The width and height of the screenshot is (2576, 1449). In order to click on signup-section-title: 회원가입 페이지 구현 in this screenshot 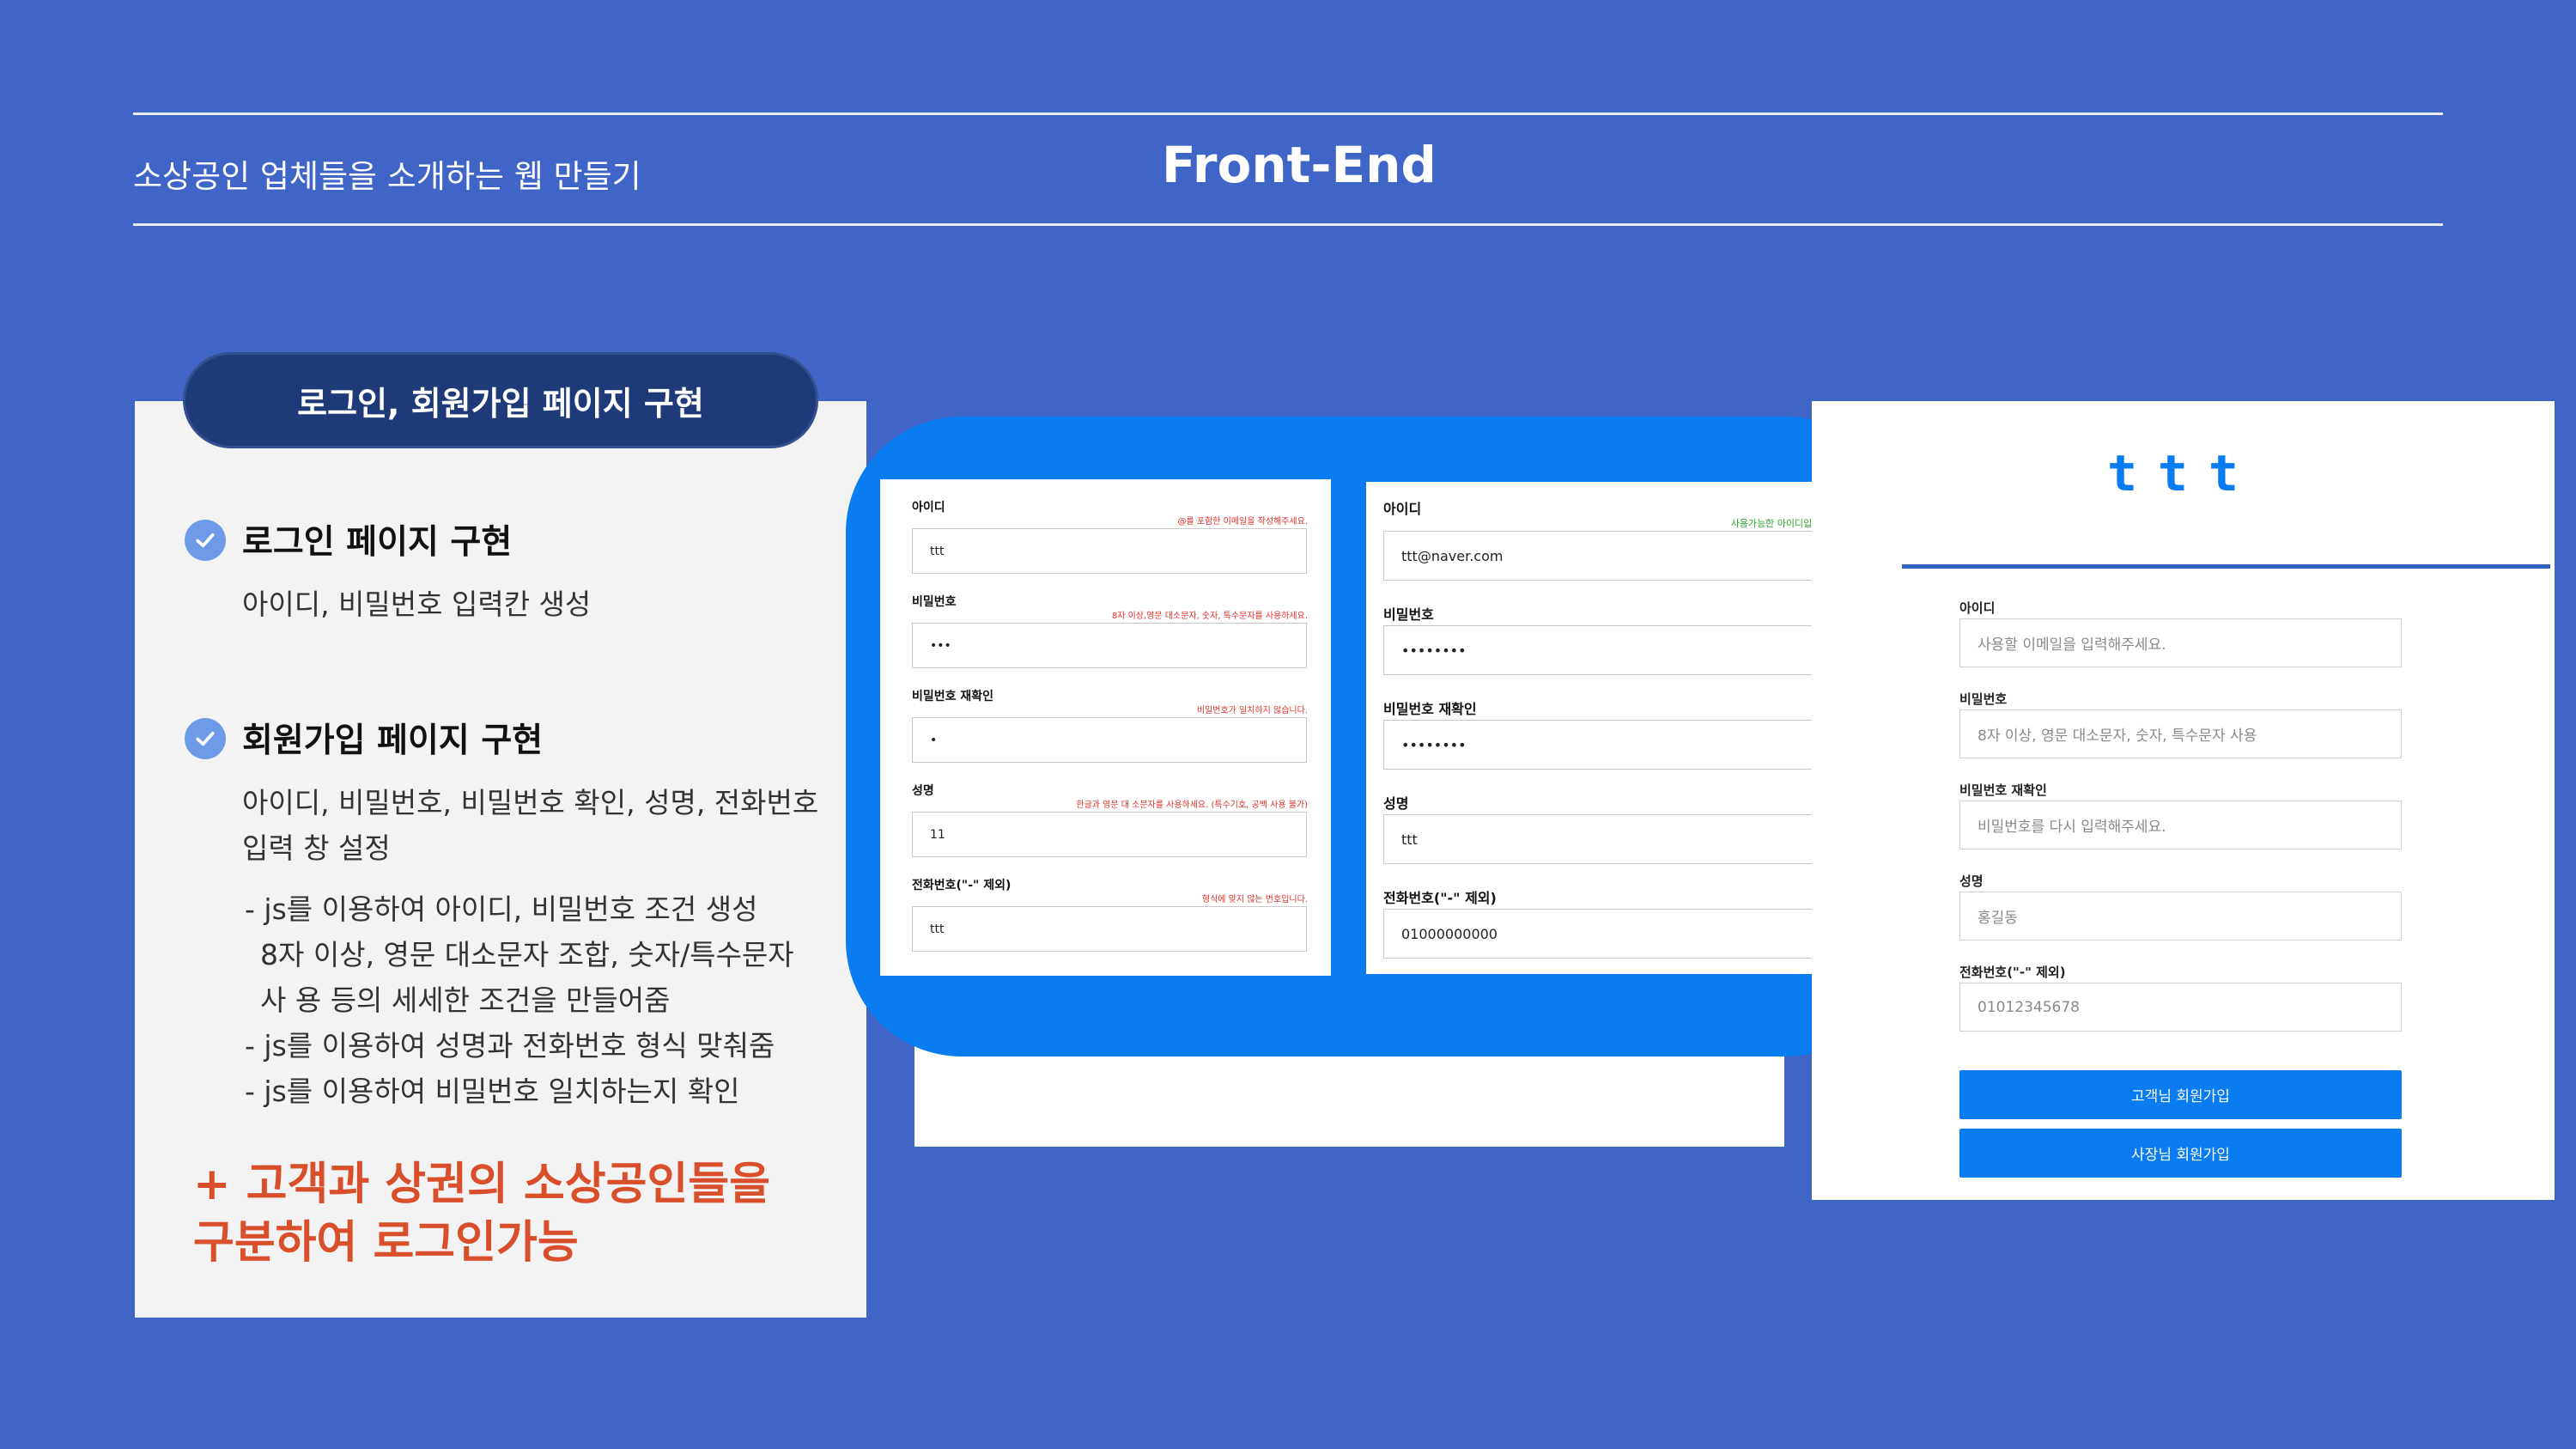, I will do `click(393, 740)`.